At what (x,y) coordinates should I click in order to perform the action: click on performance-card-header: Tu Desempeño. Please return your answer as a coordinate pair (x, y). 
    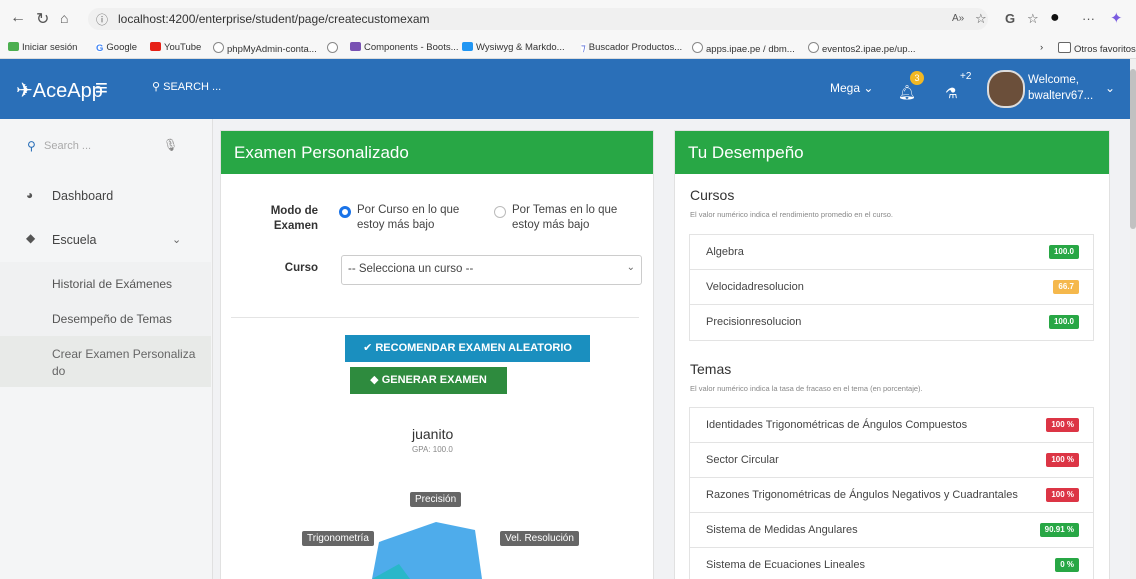
    Looking at the image, I should click on (892, 152).